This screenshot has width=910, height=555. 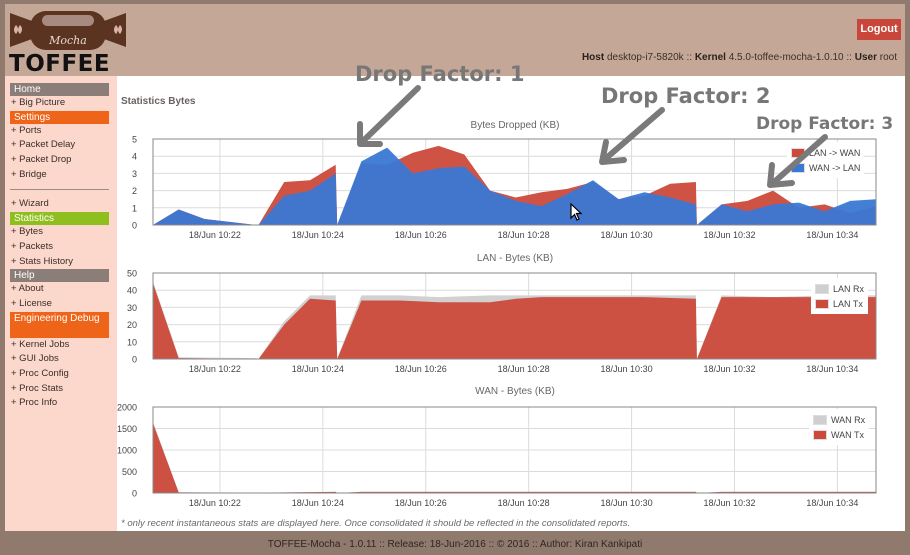 I want to click on legend-item: LAN Rx, so click(x=839, y=288).